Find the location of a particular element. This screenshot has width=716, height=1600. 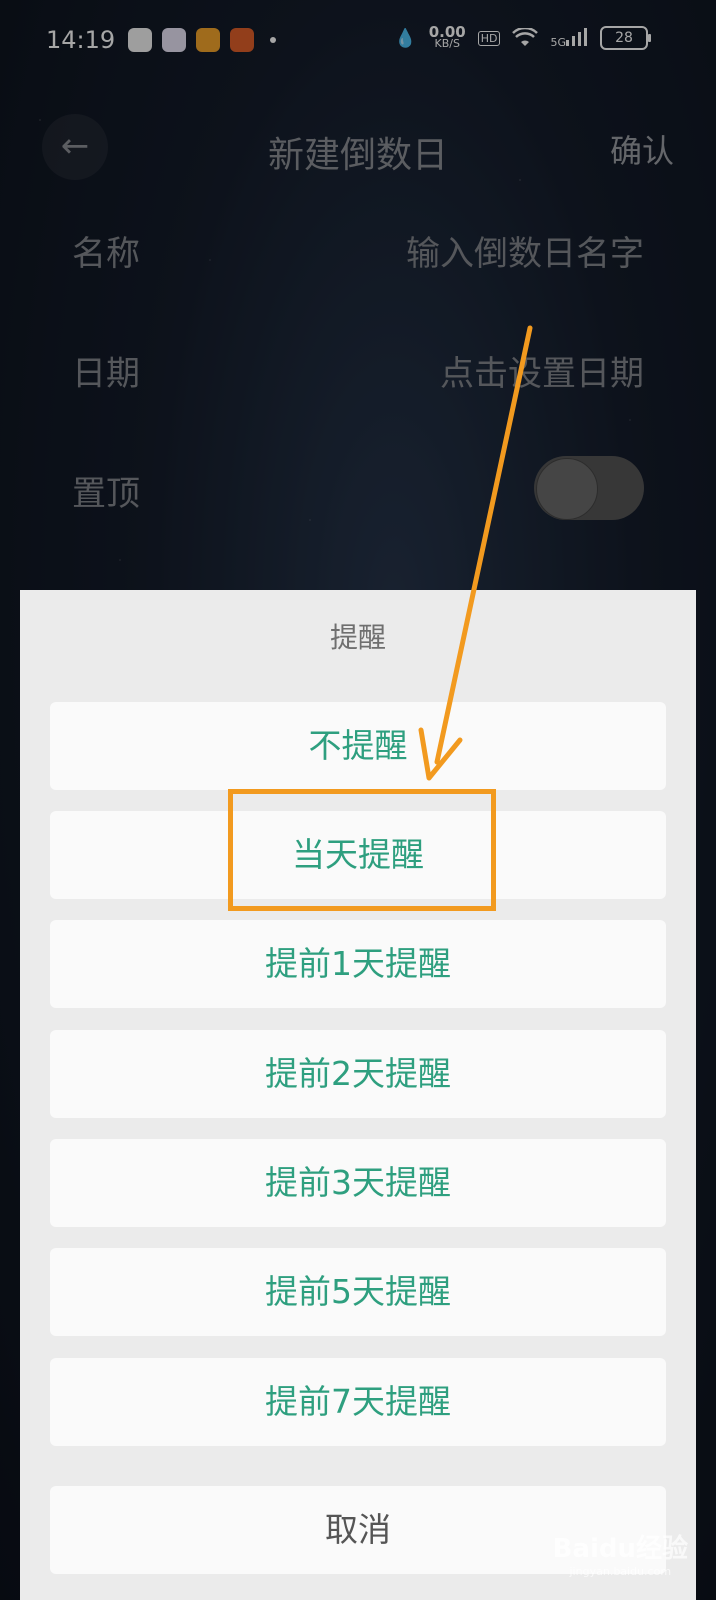

option-1-day-before: 提前1天提醒 is located at coordinates (358, 964).